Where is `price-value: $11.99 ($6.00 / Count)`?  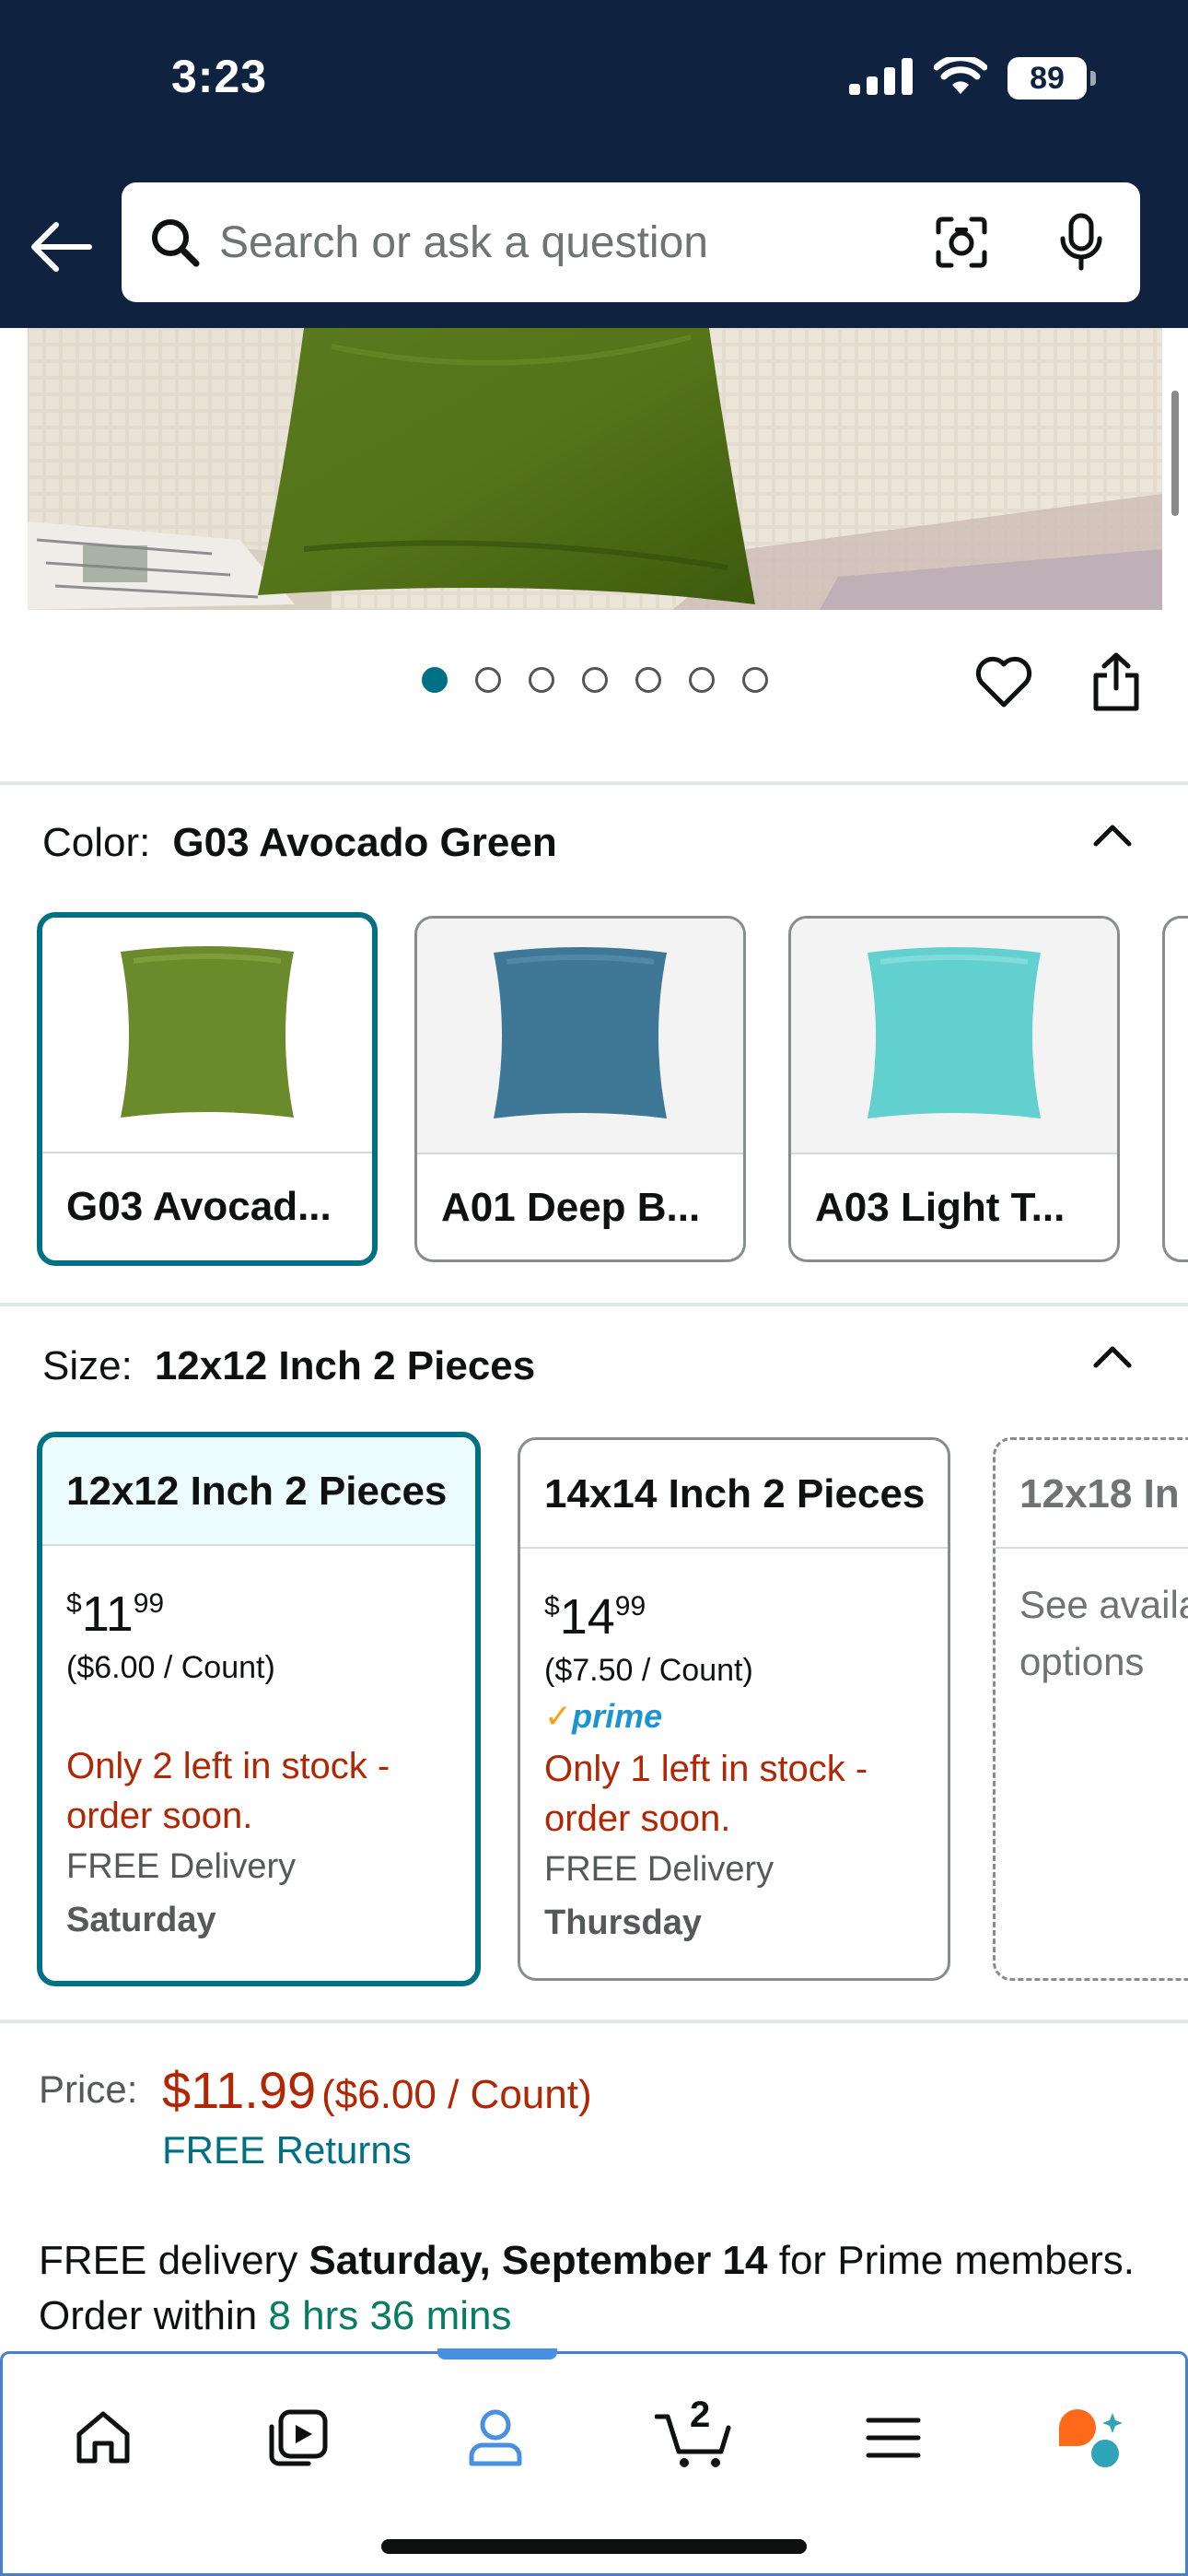
price-value: $11.99 ($6.00 / Count) is located at coordinates (377, 2090).